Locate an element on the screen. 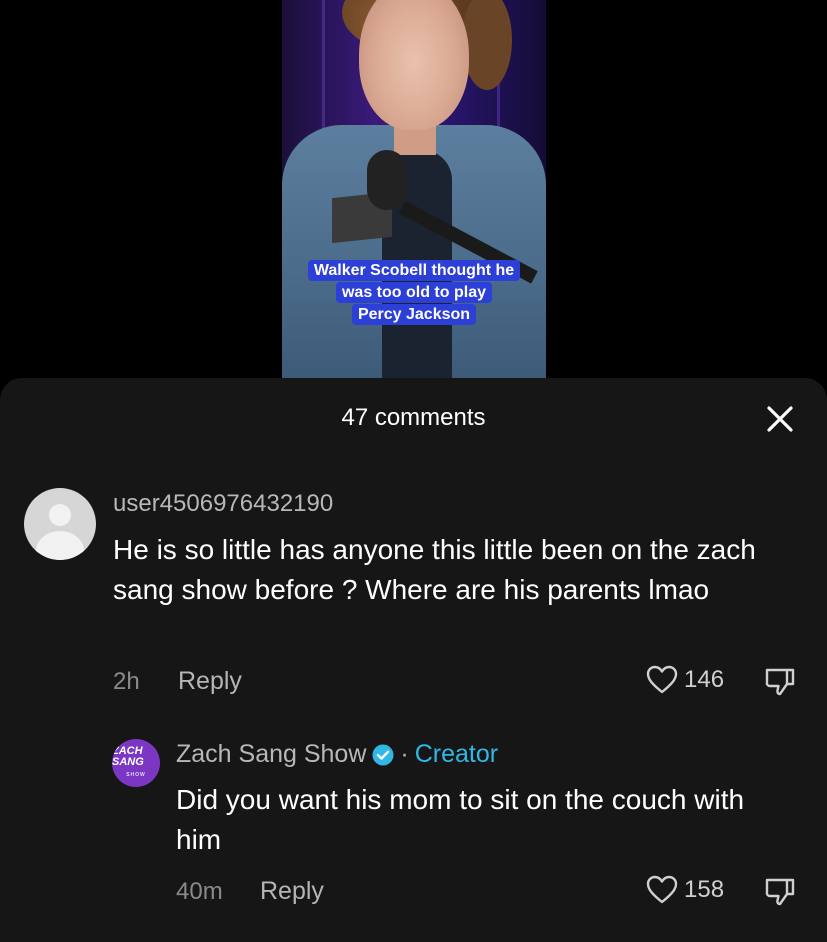  creator-avatar-logo-sub: SHOW is located at coordinates (136, 774).